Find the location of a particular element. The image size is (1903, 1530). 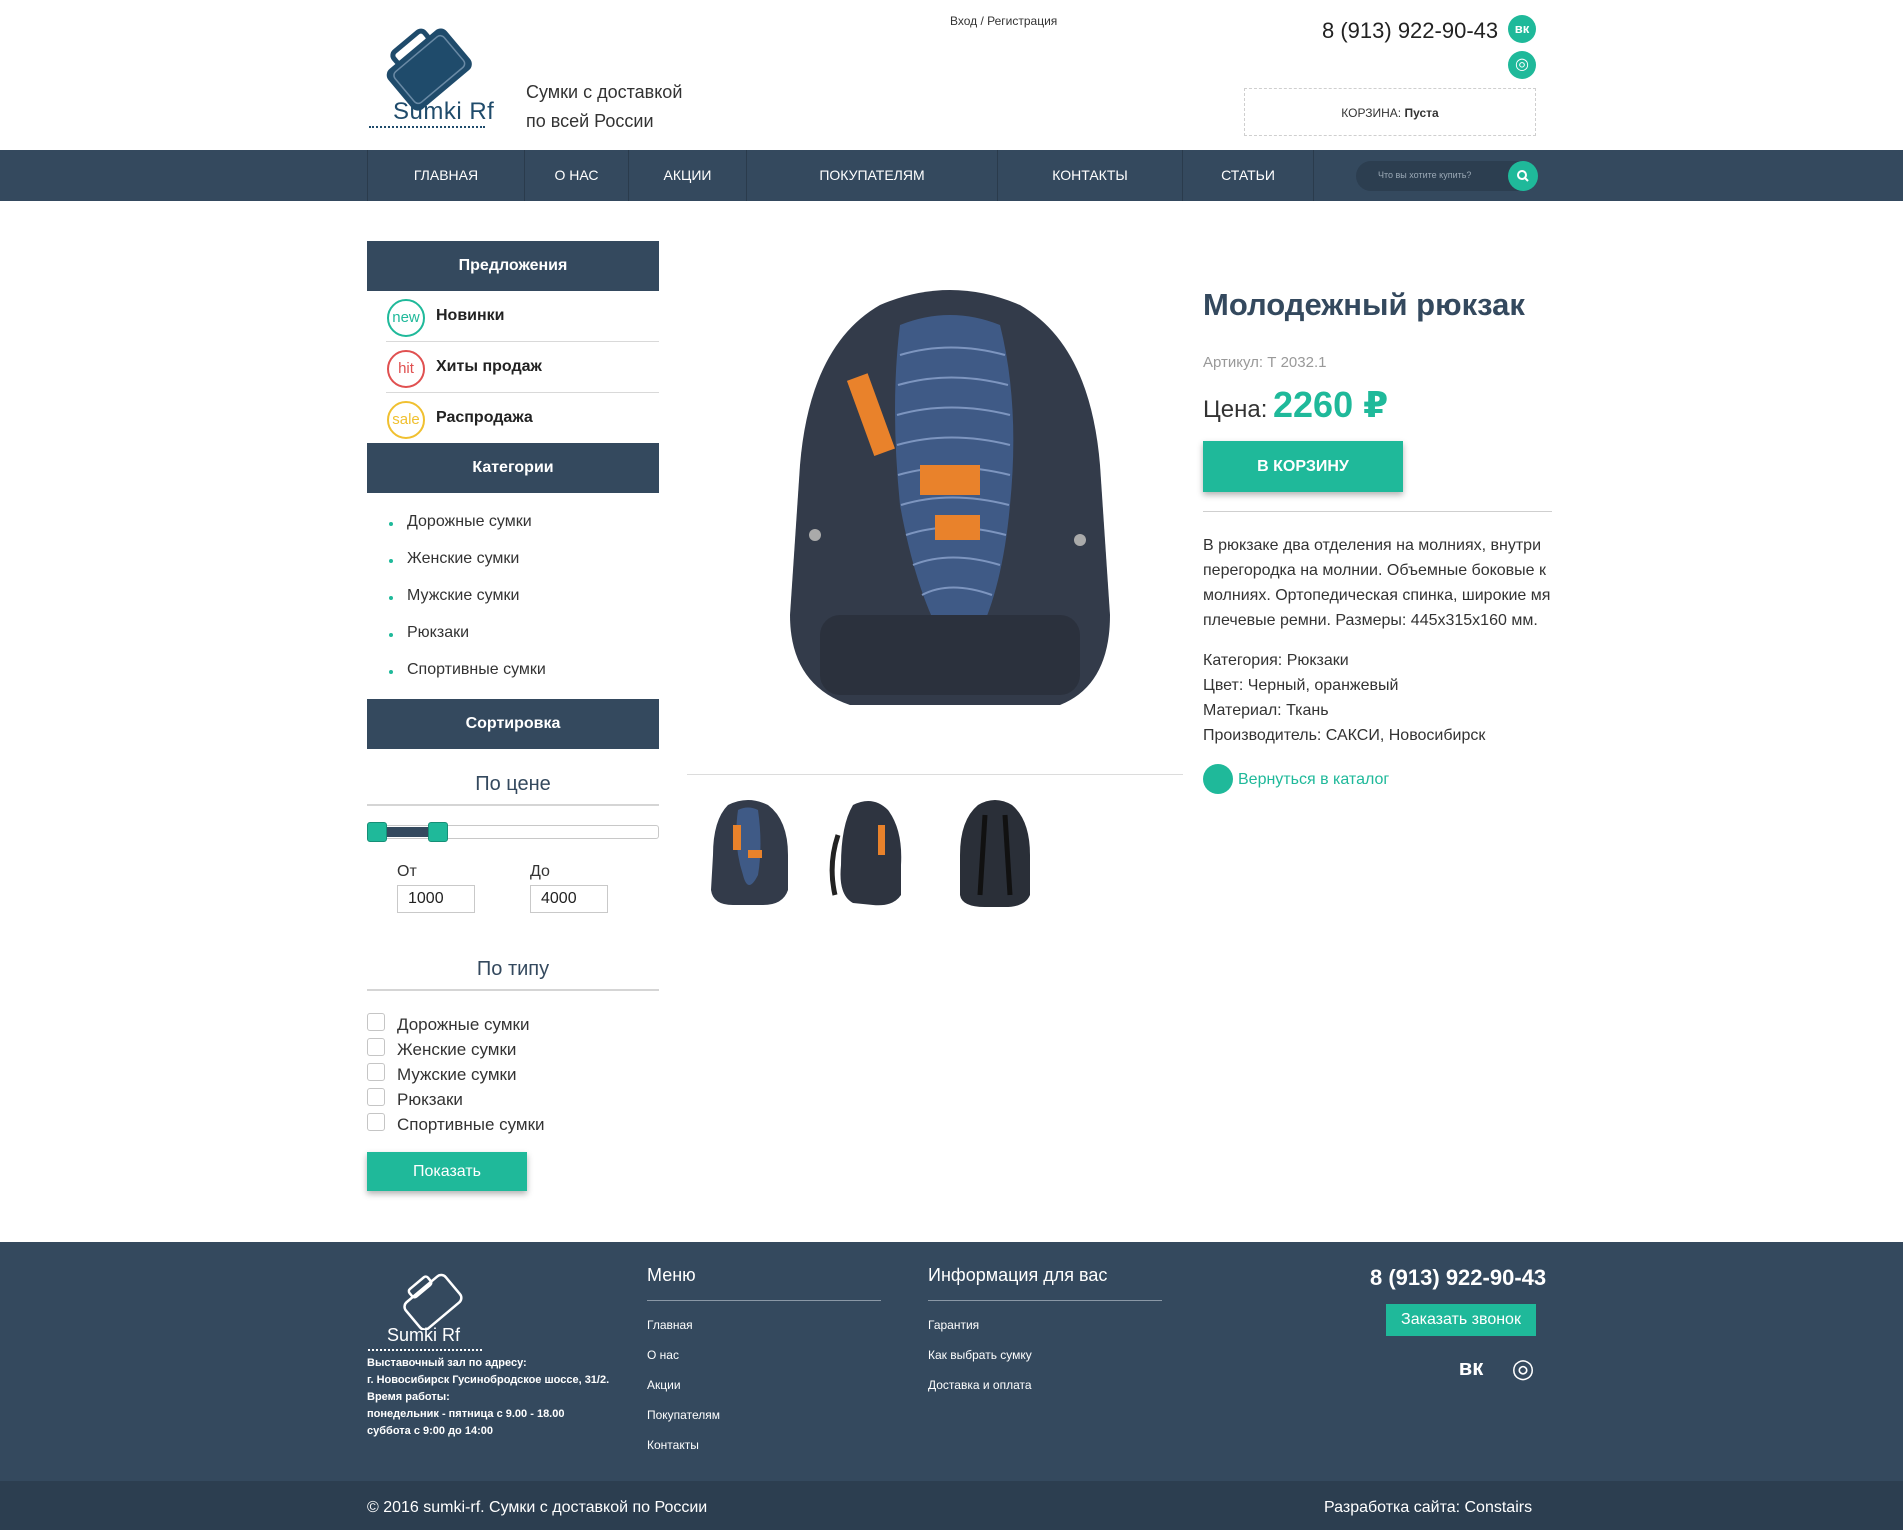

price-slider-max-handle is located at coordinates (438, 832).